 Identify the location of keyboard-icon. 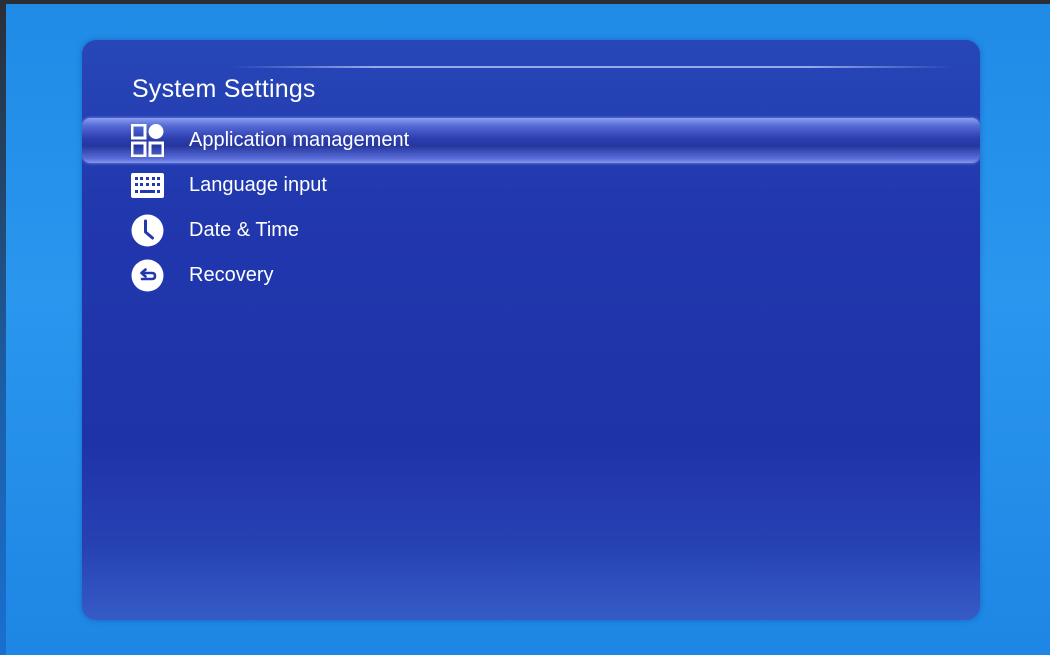
(147, 185).